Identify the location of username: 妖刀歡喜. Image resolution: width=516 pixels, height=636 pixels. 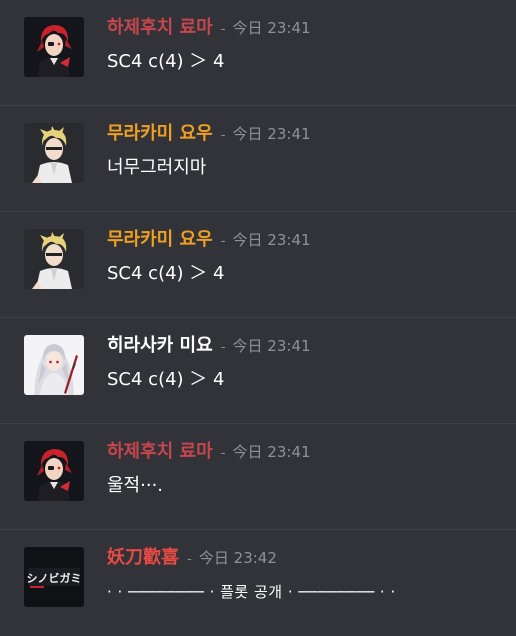
(143, 557).